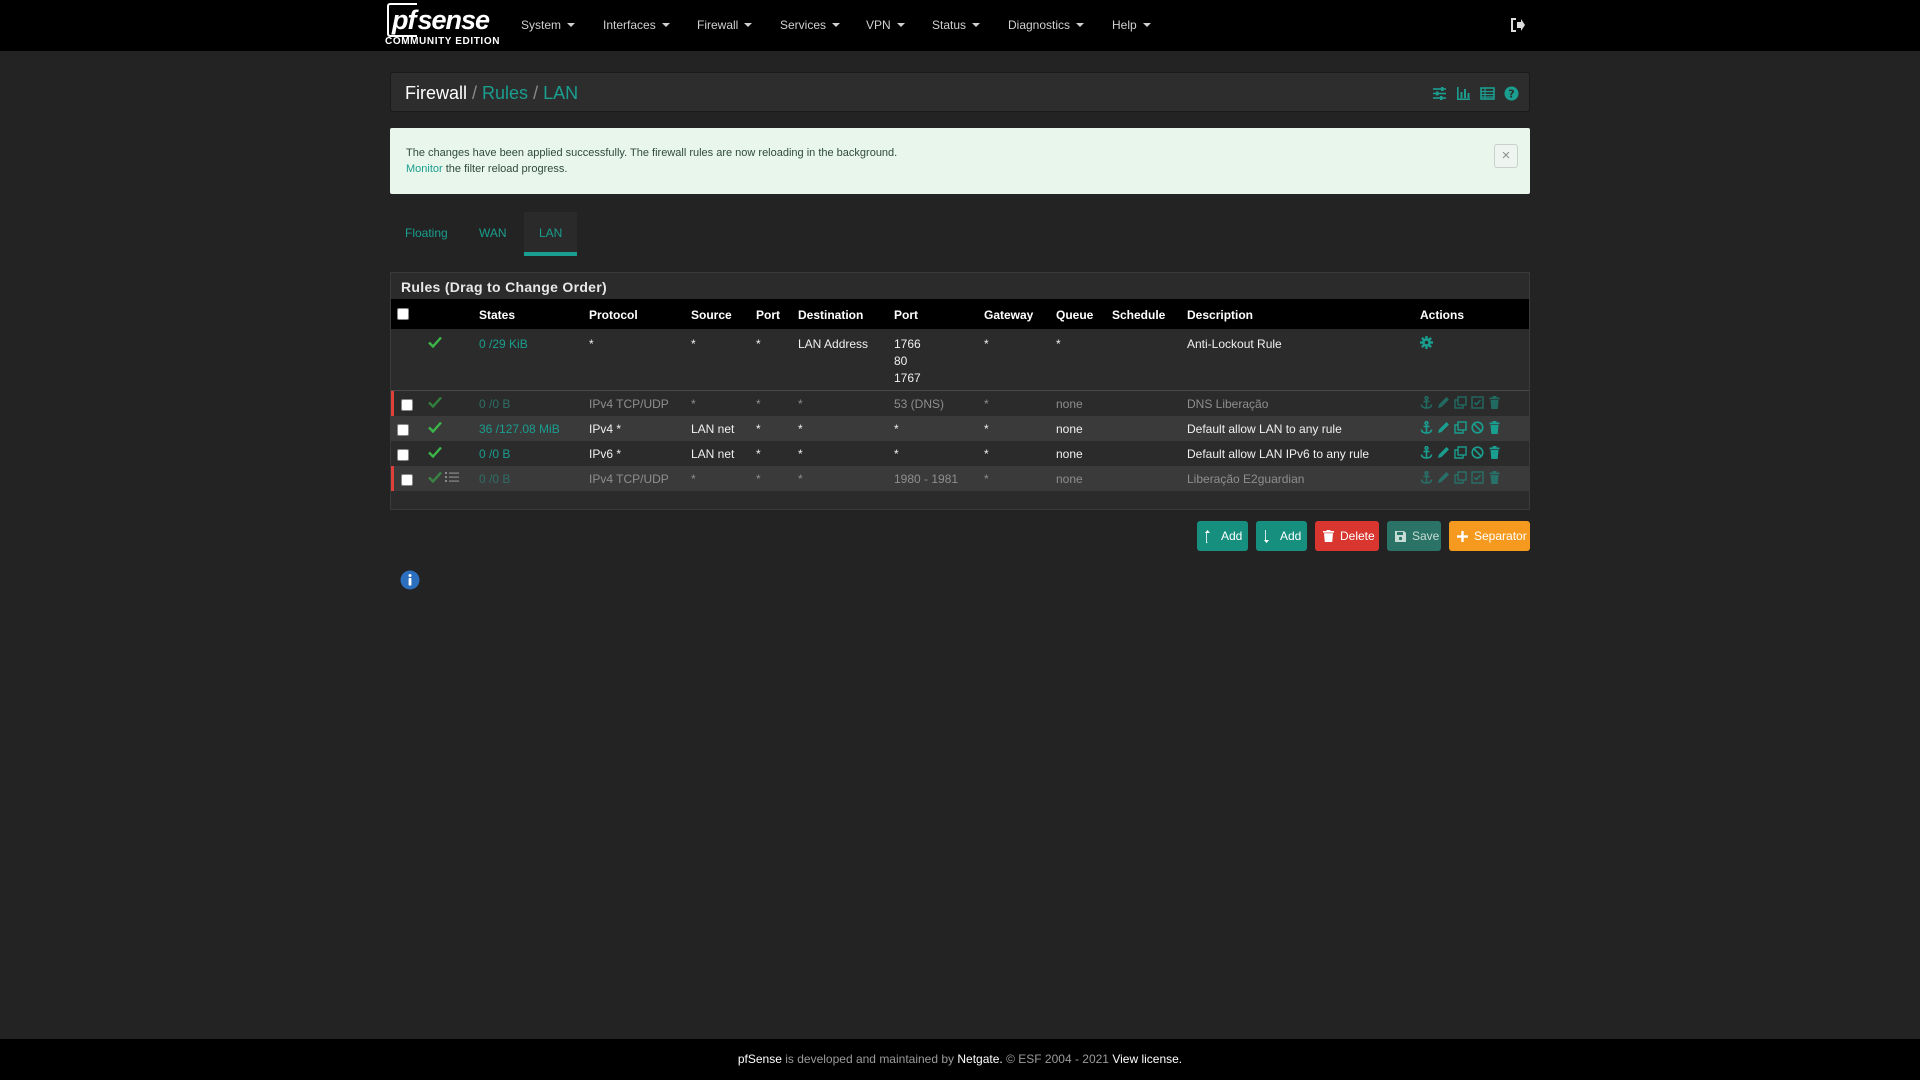  I want to click on nav-help: Help, so click(1131, 25).